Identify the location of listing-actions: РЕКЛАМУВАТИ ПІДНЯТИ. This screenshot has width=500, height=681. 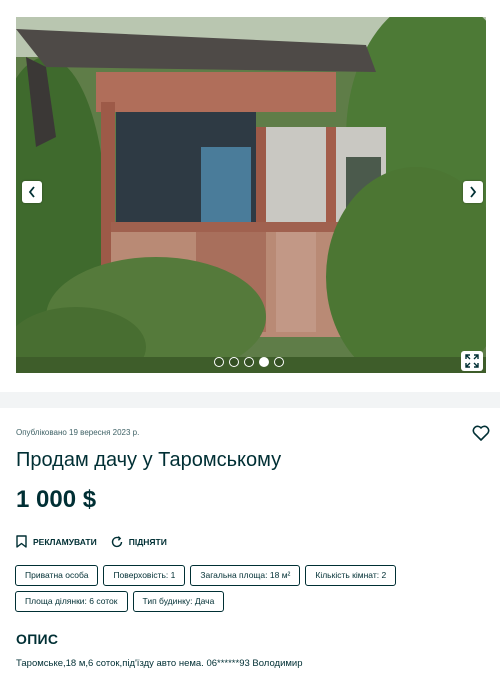
(91, 541).